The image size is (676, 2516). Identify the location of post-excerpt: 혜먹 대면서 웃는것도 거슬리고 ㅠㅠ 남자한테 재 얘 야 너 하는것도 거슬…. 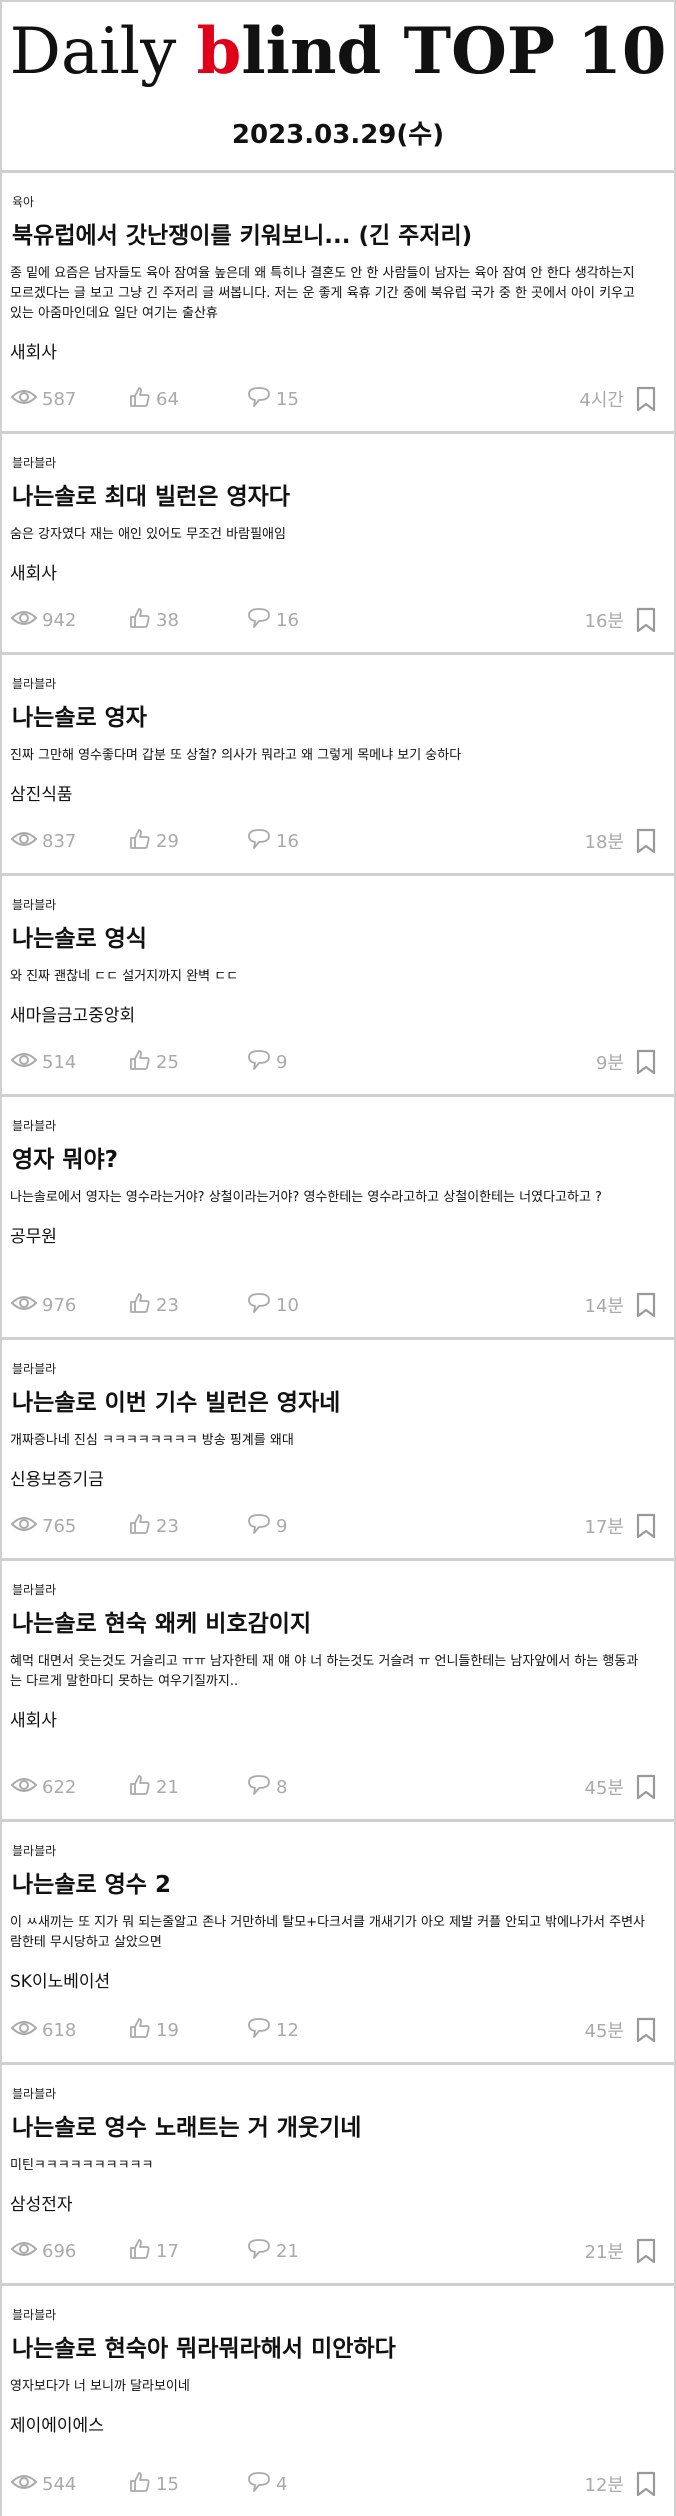
(324, 1671).